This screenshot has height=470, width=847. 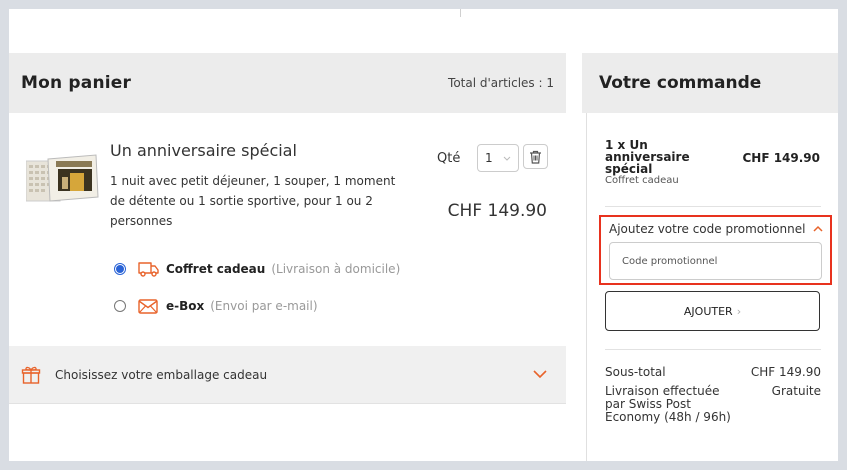 What do you see at coordinates (31, 375) in the screenshot?
I see `gift-icon` at bounding box center [31, 375].